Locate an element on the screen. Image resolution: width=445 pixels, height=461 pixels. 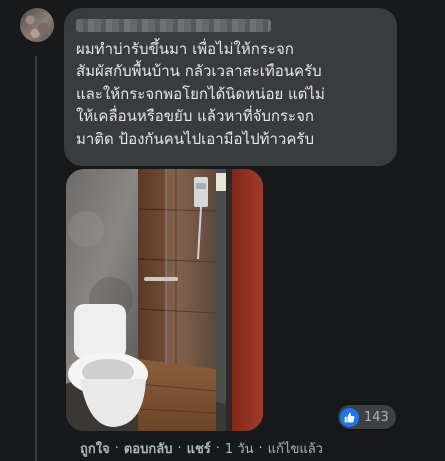
thumbs-up-icon is located at coordinates (349, 417).